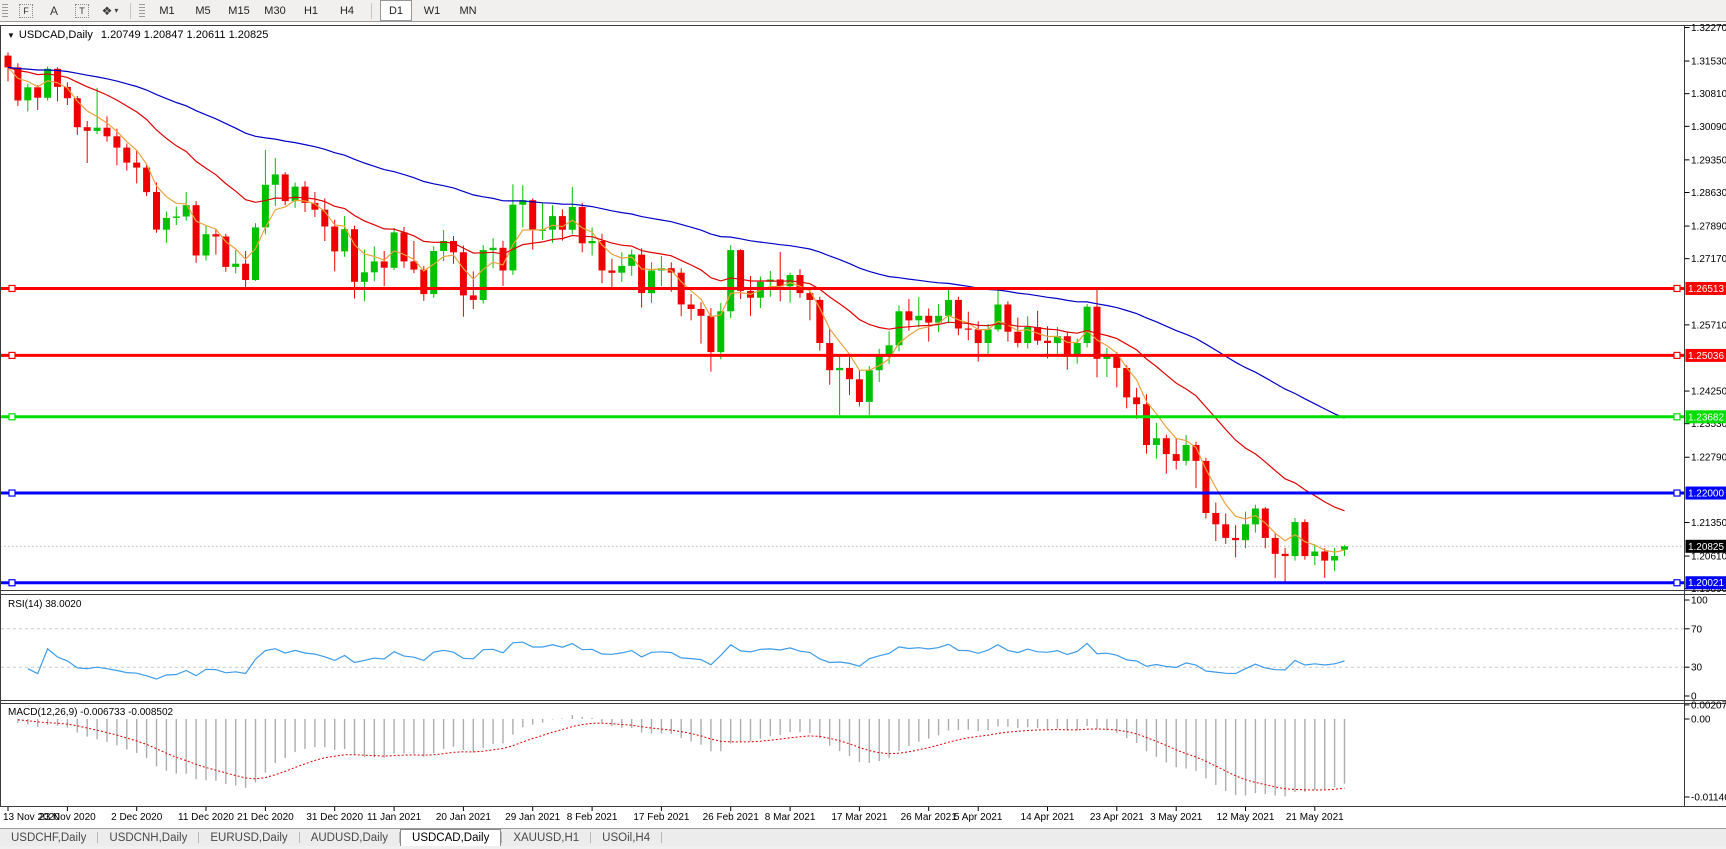  I want to click on svg-text: 21 May 2021, so click(1315, 817).